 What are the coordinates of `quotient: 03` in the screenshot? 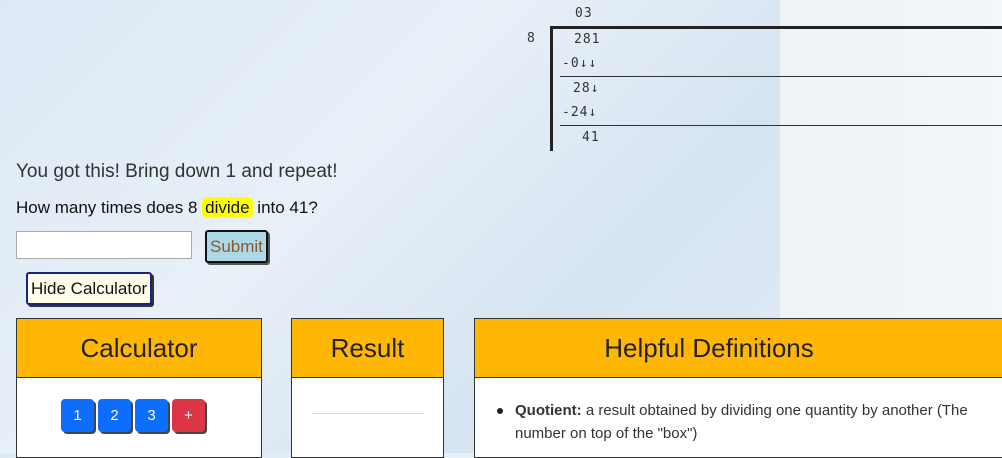 It's located at (584, 13).